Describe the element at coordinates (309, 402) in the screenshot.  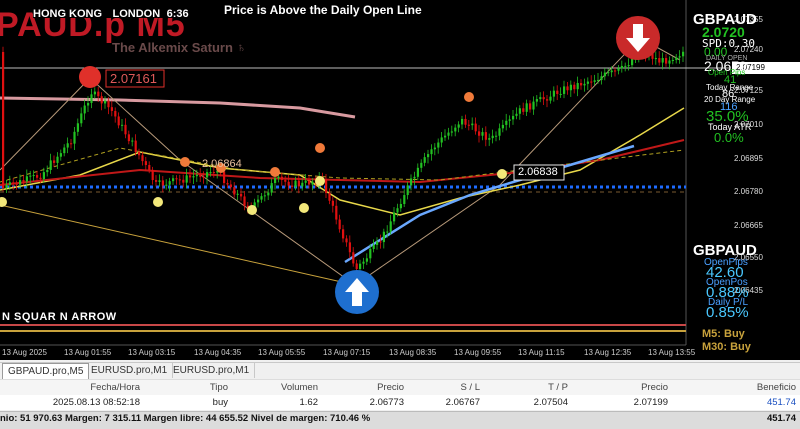
I see `order-volume: 1.62` at that location.